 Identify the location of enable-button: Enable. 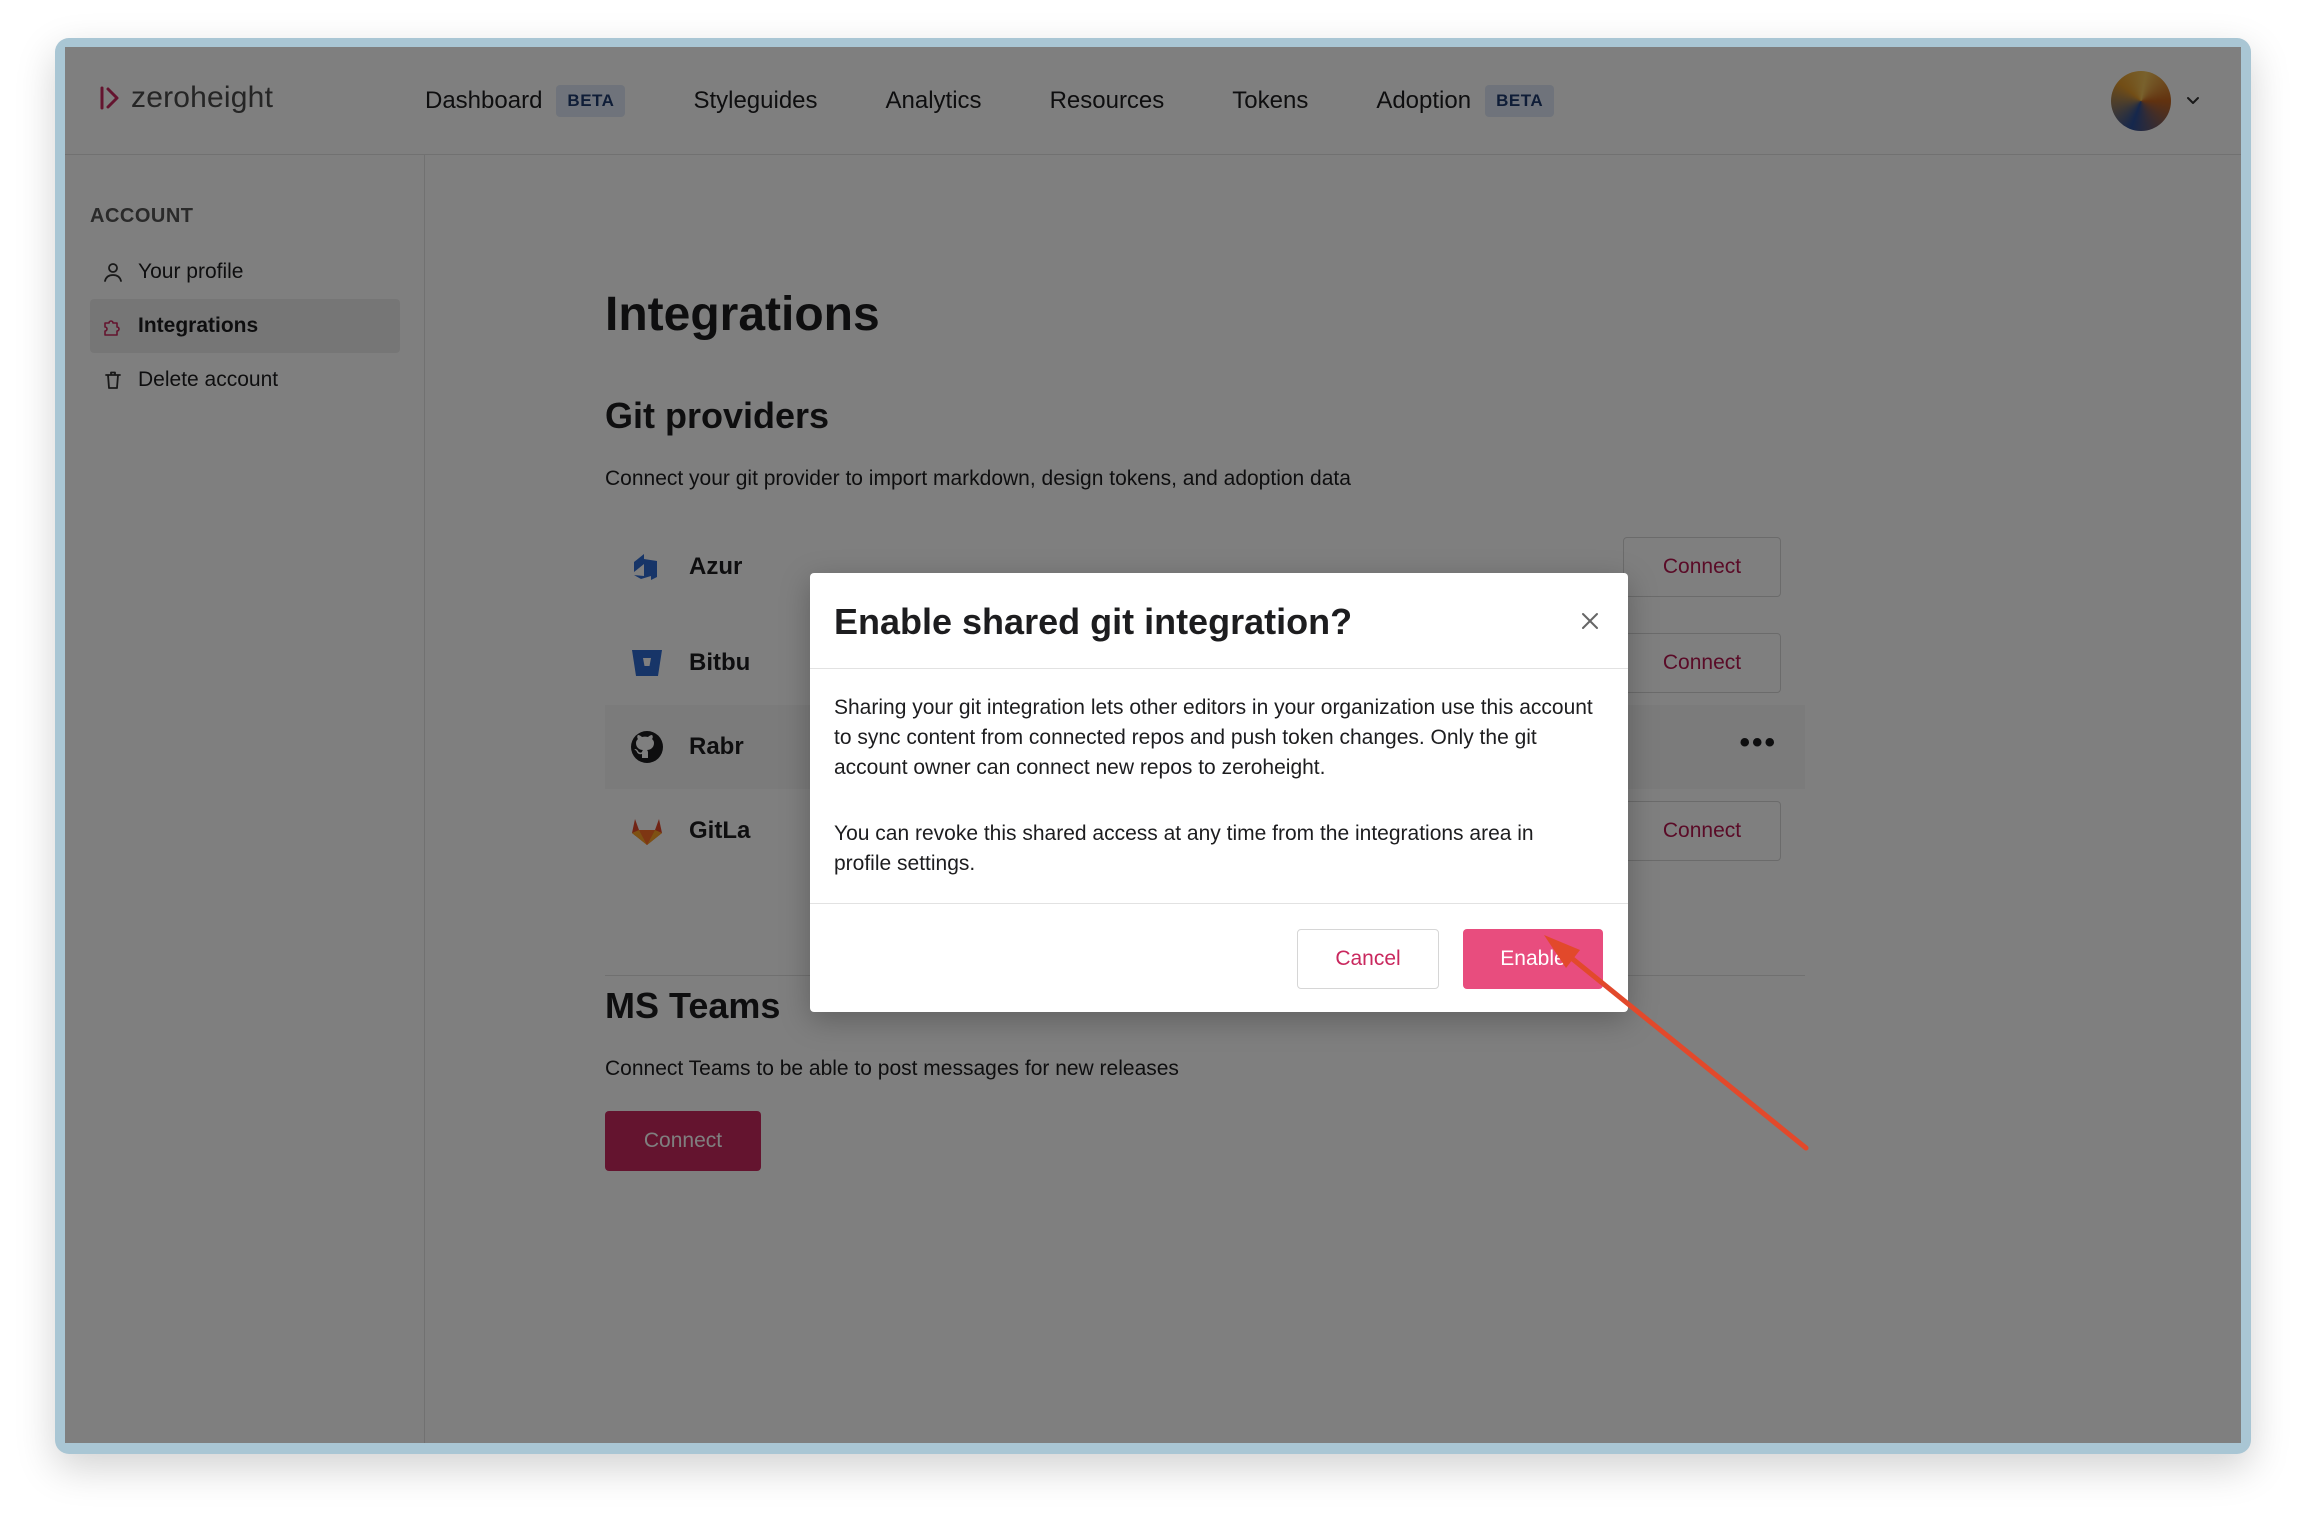
(1533, 959).